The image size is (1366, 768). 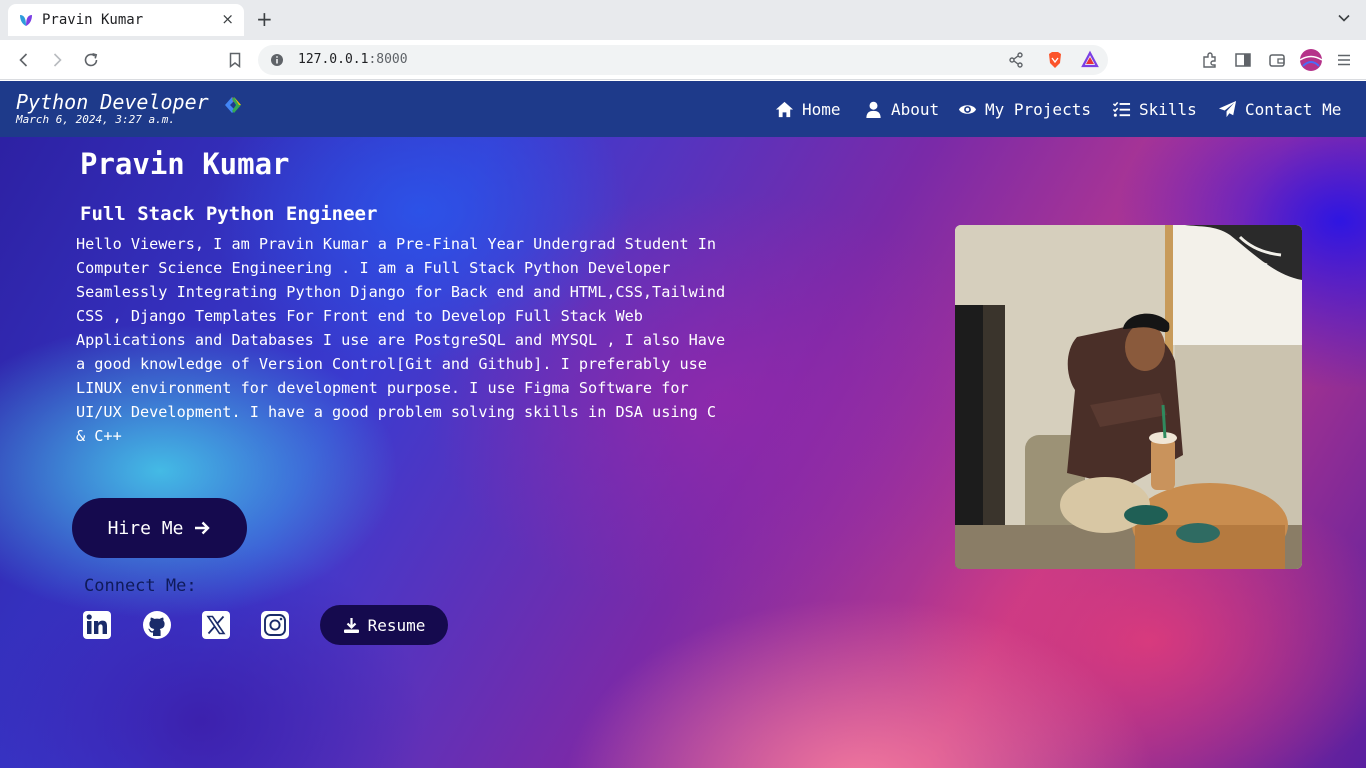 I want to click on profile-avatar-icon, so click(x=1311, y=60).